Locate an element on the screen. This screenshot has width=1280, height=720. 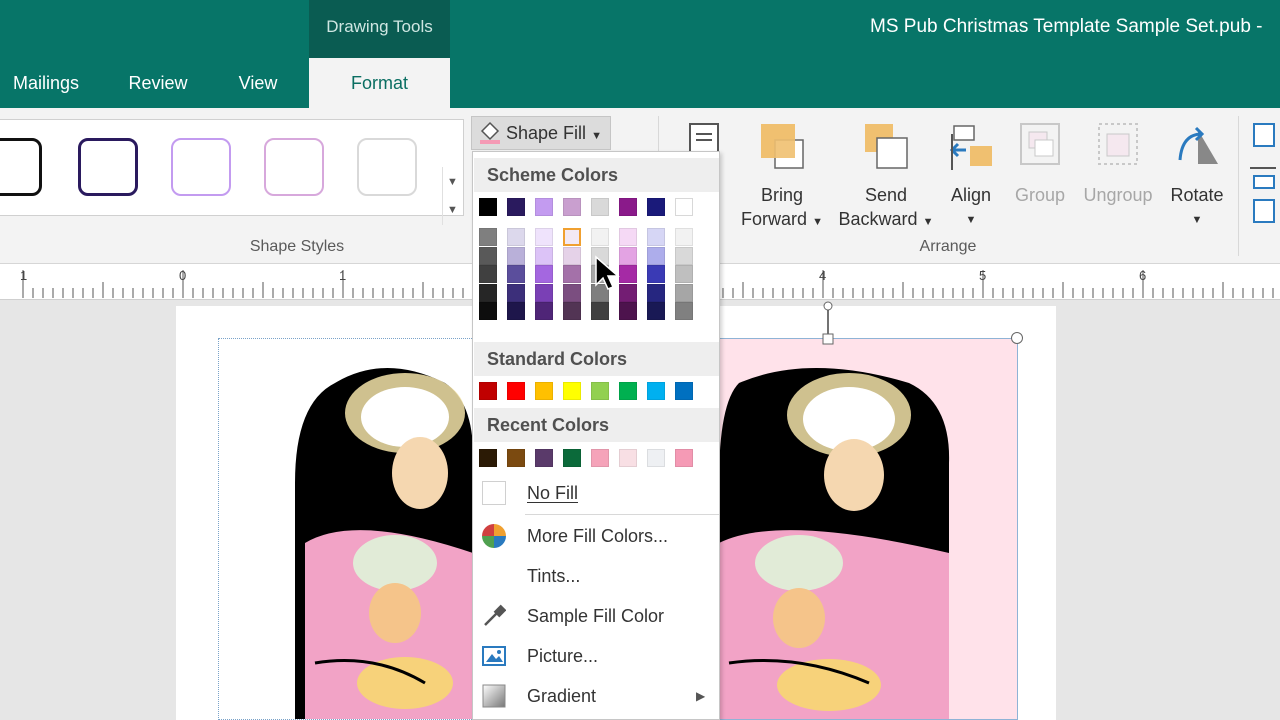
send-backward-button: Send Backward ▼ is located at coordinates (886, 170).